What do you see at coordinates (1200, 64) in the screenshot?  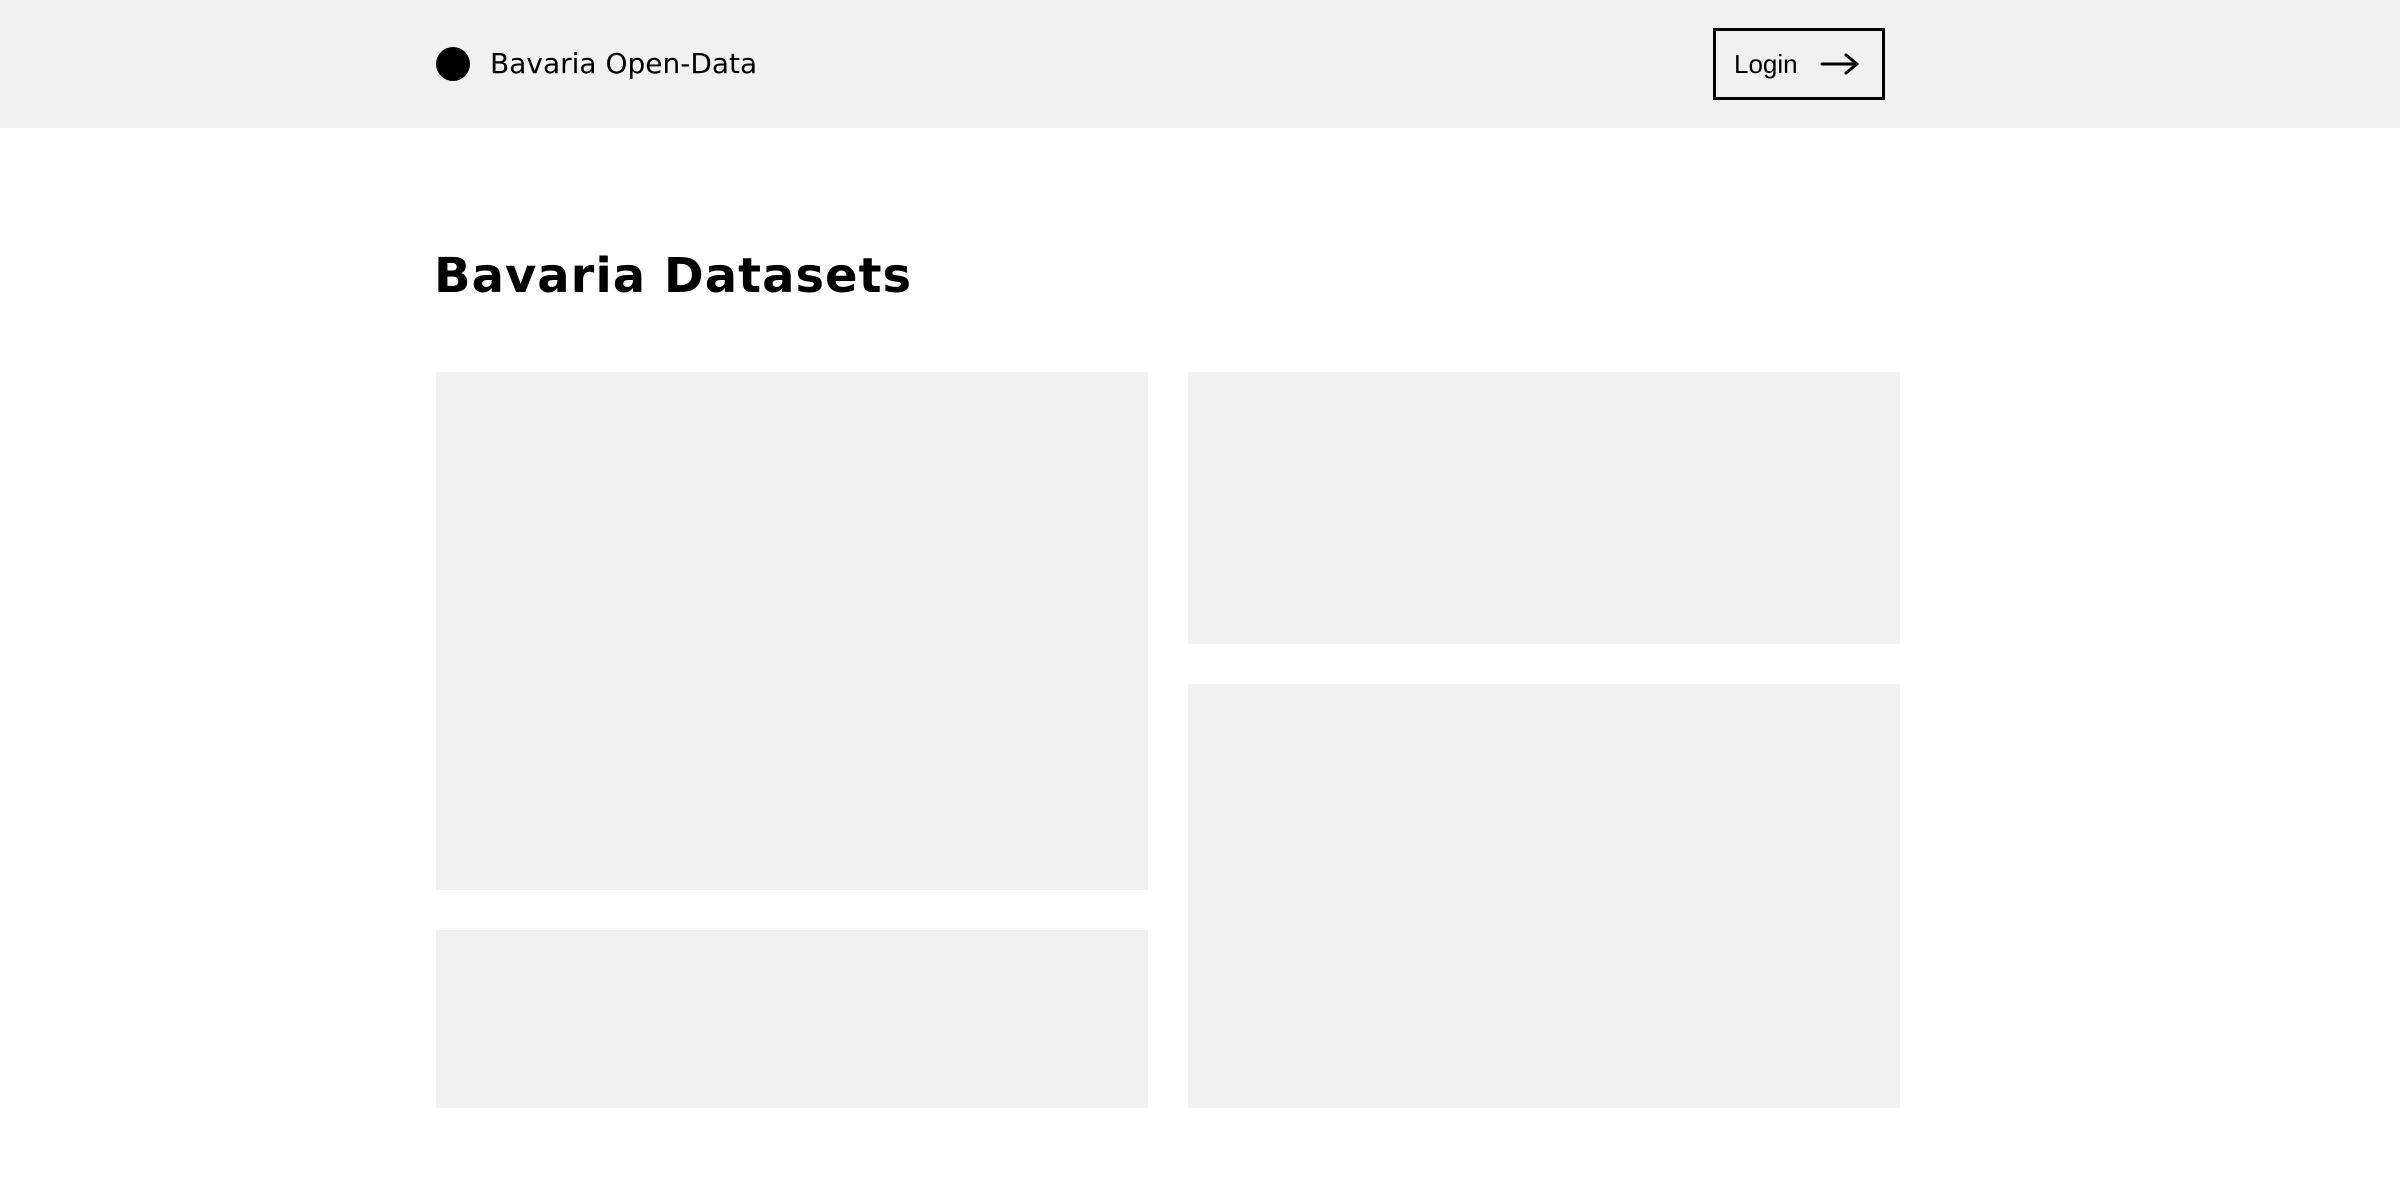 I see `top-header: Bavaria Open-Data Login` at bounding box center [1200, 64].